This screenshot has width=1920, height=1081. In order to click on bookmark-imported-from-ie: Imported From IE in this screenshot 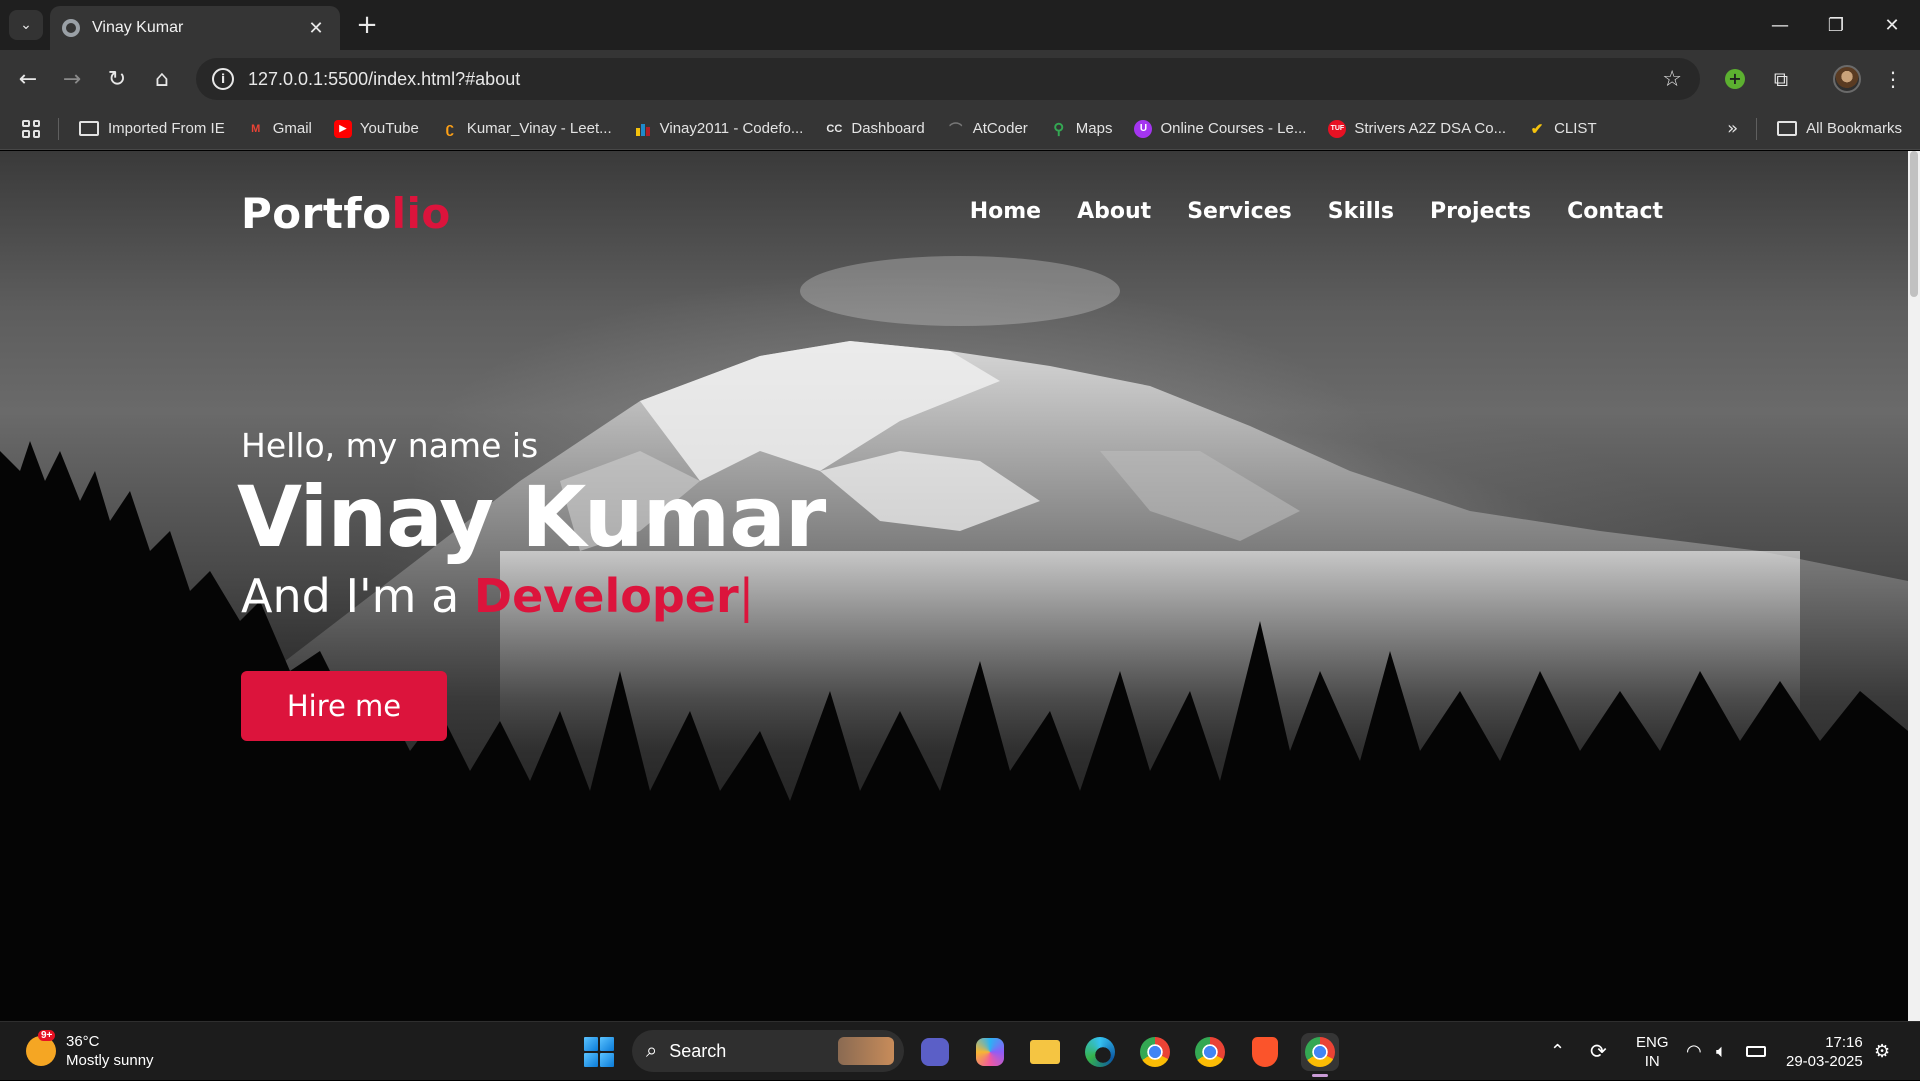, I will do `click(152, 128)`.